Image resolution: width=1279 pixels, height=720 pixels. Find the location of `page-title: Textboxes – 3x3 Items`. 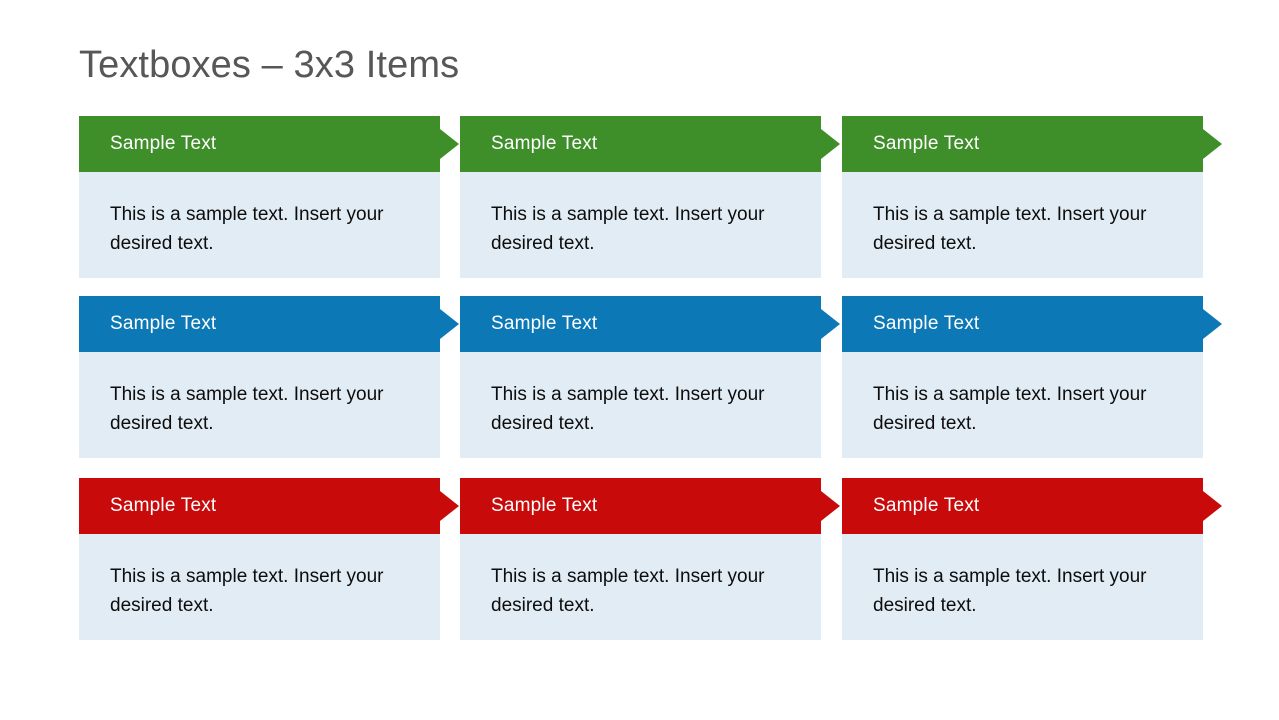

page-title: Textboxes – 3x3 Items is located at coordinates (269, 65).